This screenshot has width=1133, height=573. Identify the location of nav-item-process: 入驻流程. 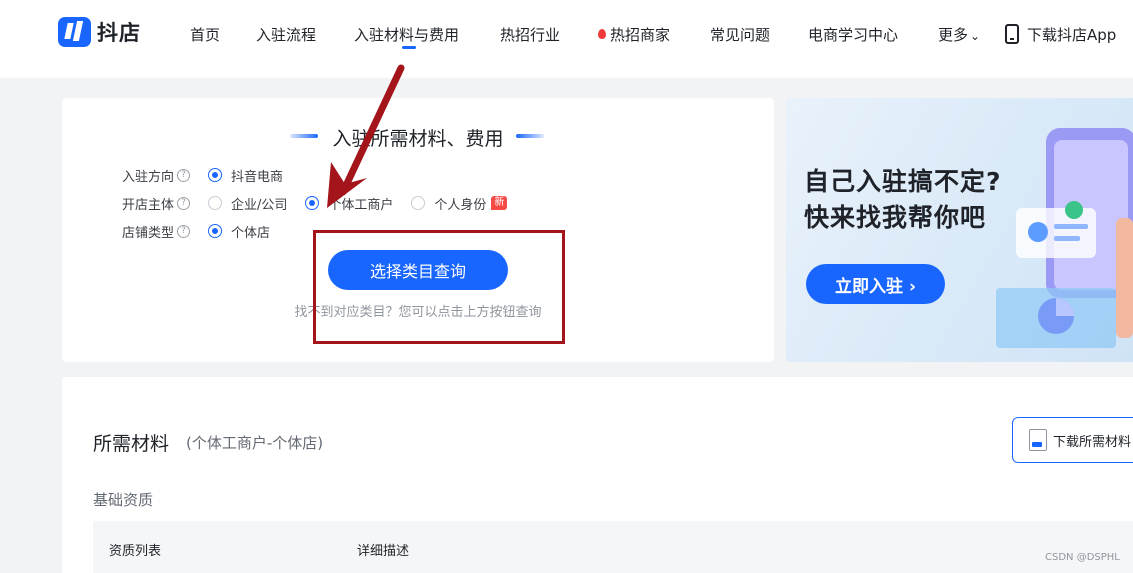
(286, 34).